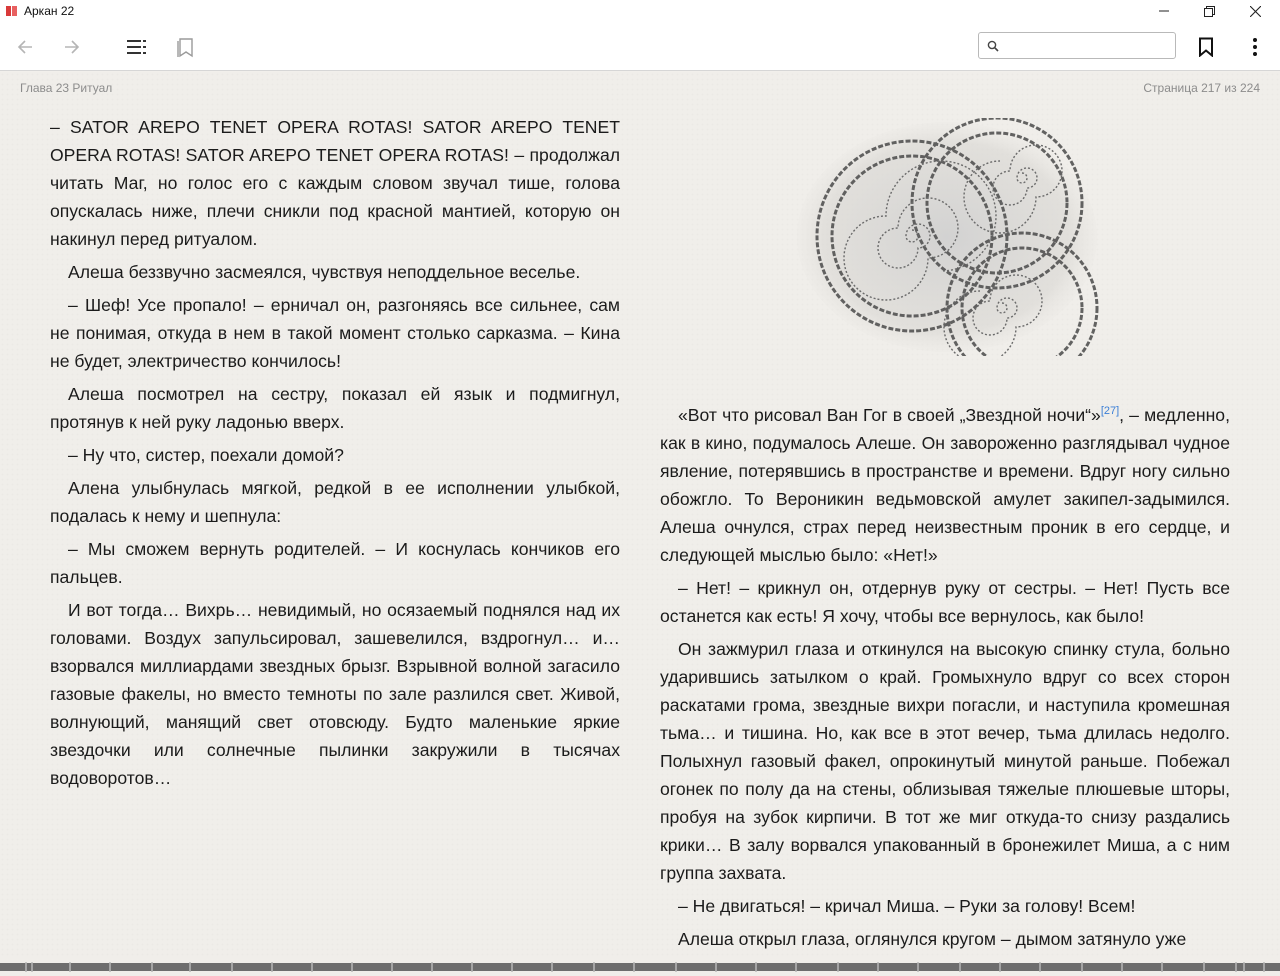 This screenshot has width=1280, height=976. I want to click on back-button, so click(25, 47).